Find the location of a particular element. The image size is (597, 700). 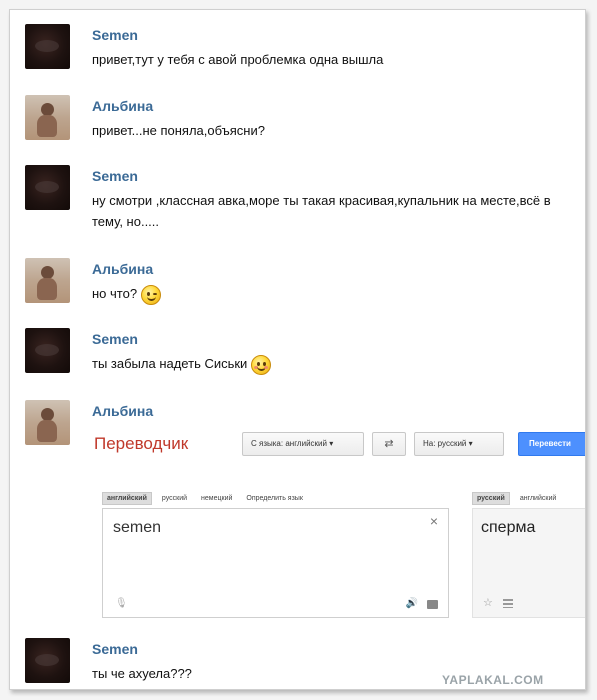

translator-title: Переводчик is located at coordinates (141, 443).